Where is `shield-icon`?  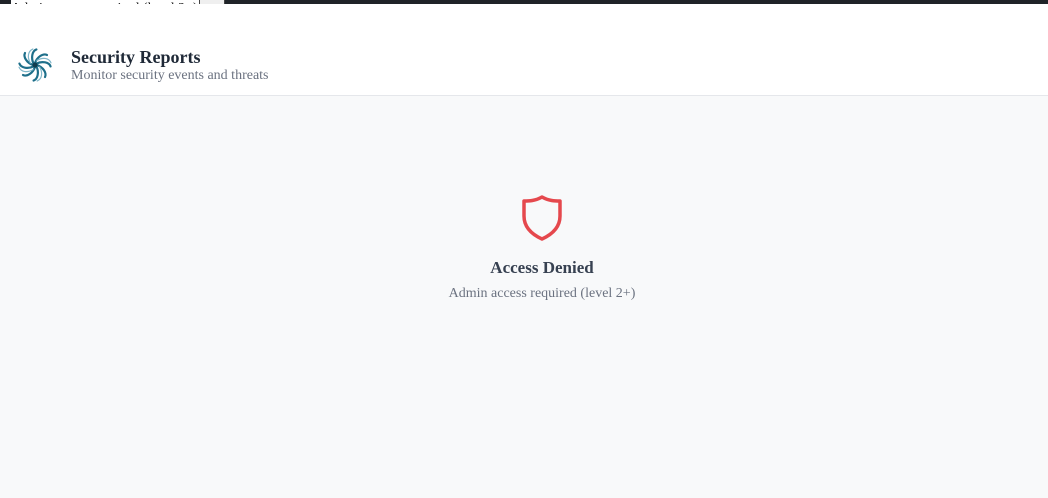
shield-icon is located at coordinates (542, 218).